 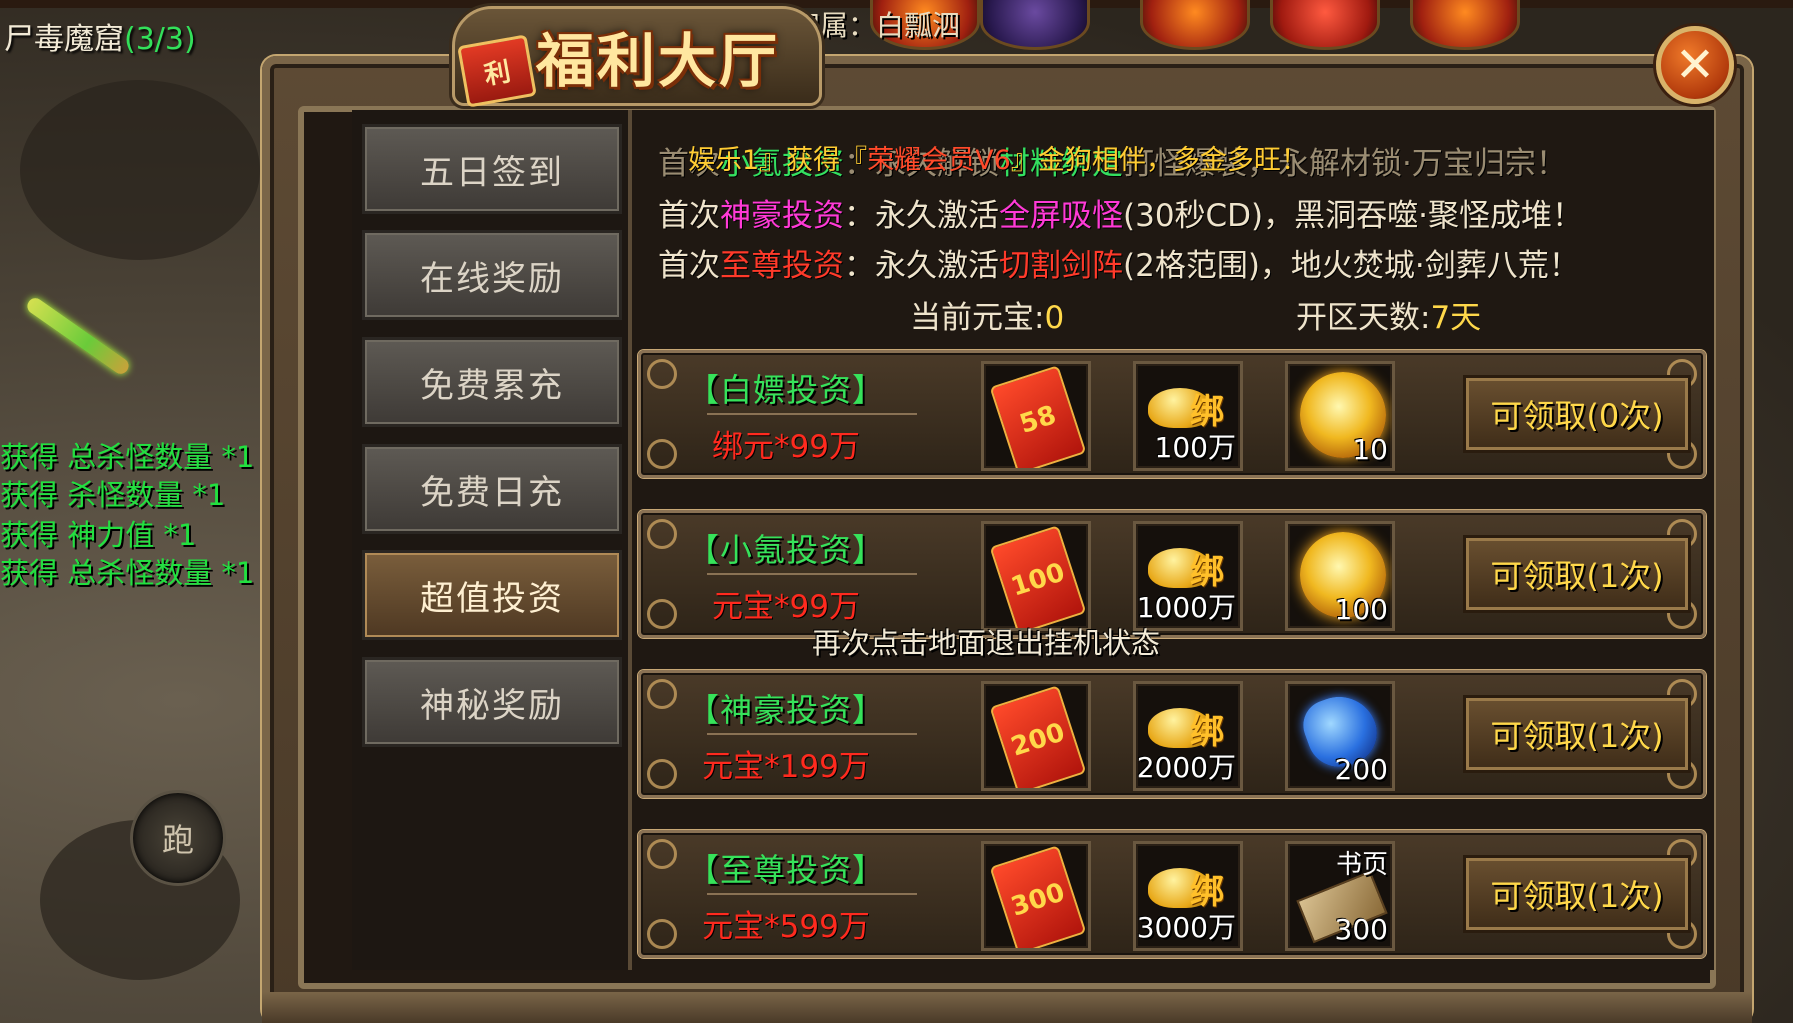 I want to click on item-quantity: 200, so click(x=1361, y=769).